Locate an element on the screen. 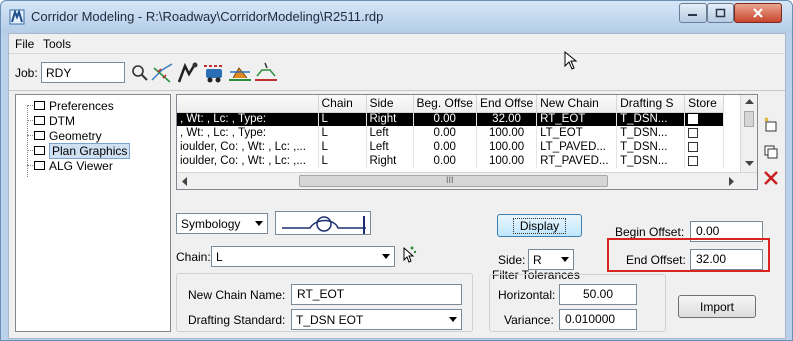 Image resolution: width=793 pixels, height=341 pixels. column-header: Drafting S is located at coordinates (651, 104).